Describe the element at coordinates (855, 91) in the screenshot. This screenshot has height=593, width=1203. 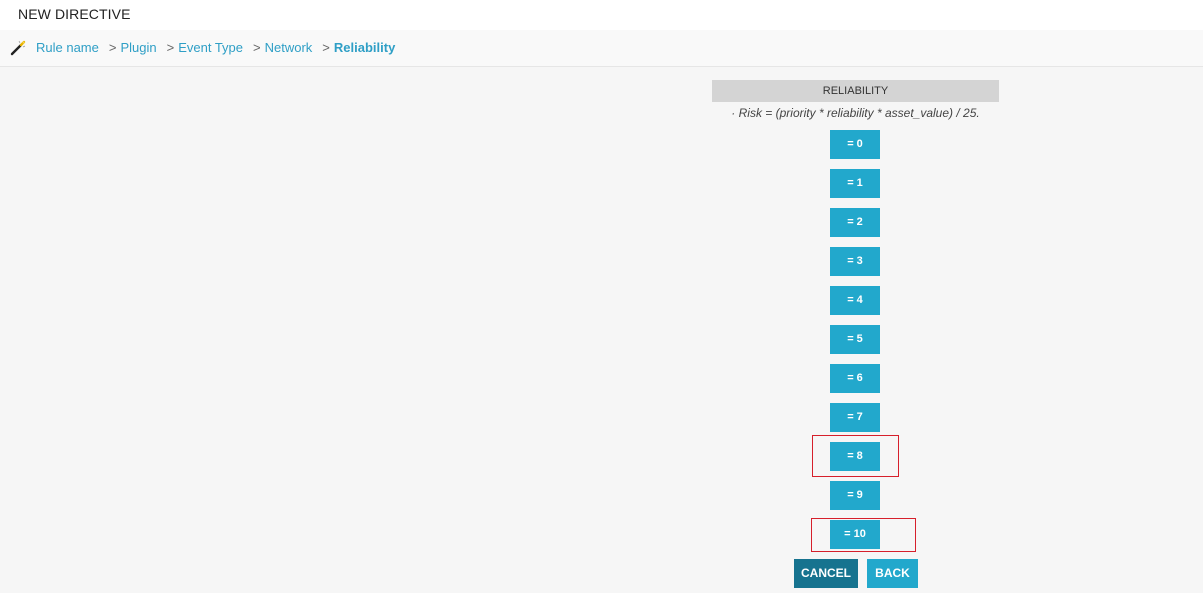
I see `reliability-header: RELIABILITY` at that location.